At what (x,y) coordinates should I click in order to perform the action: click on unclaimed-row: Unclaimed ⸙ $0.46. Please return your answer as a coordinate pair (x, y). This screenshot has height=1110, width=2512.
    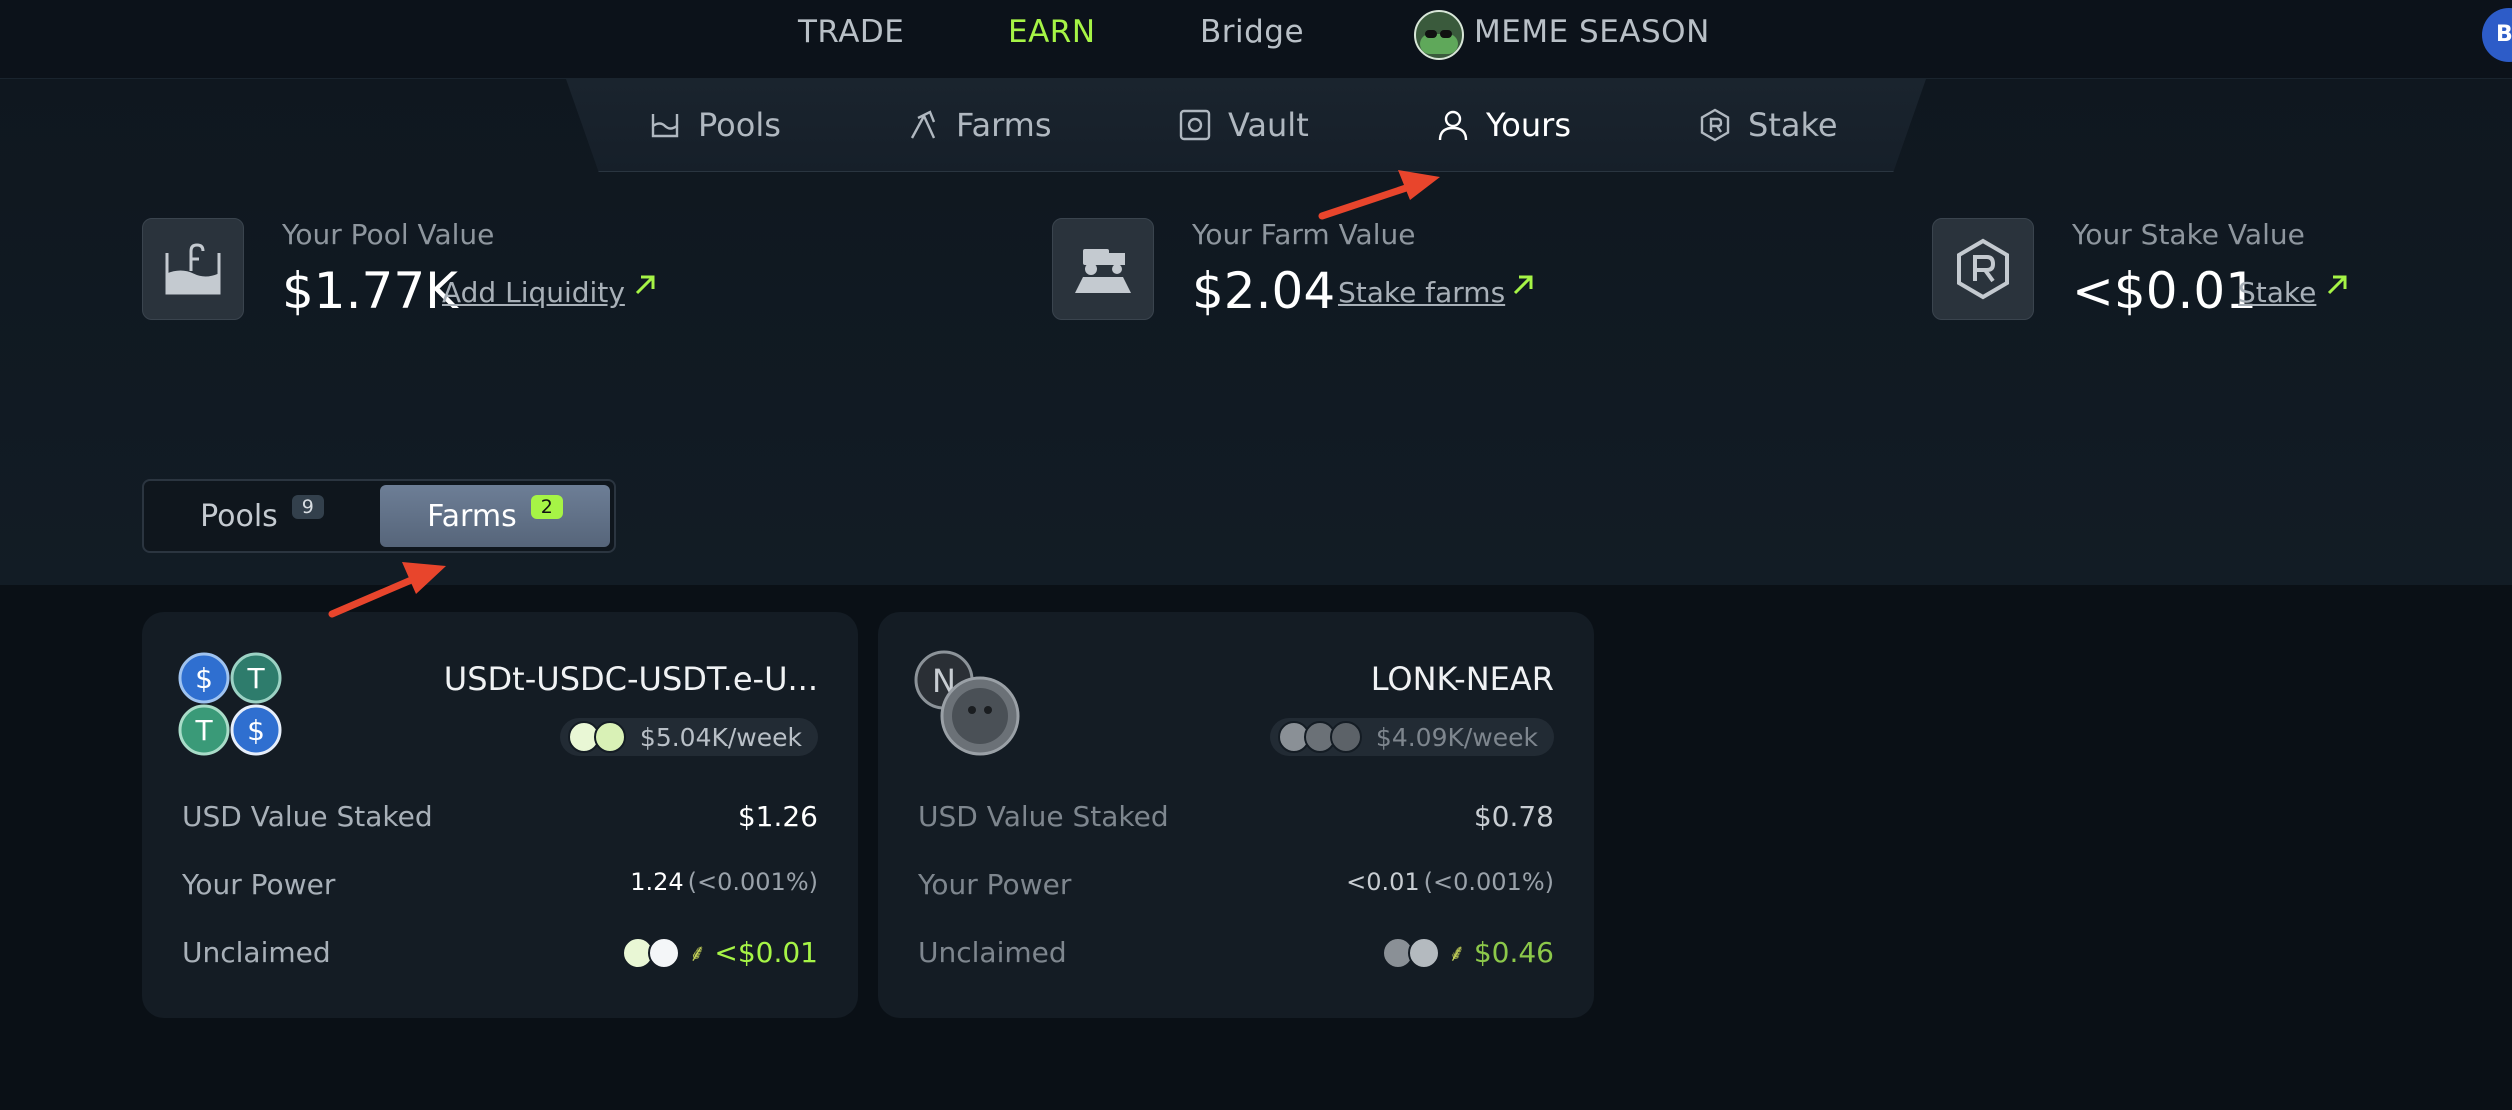
    Looking at the image, I should click on (1236, 956).